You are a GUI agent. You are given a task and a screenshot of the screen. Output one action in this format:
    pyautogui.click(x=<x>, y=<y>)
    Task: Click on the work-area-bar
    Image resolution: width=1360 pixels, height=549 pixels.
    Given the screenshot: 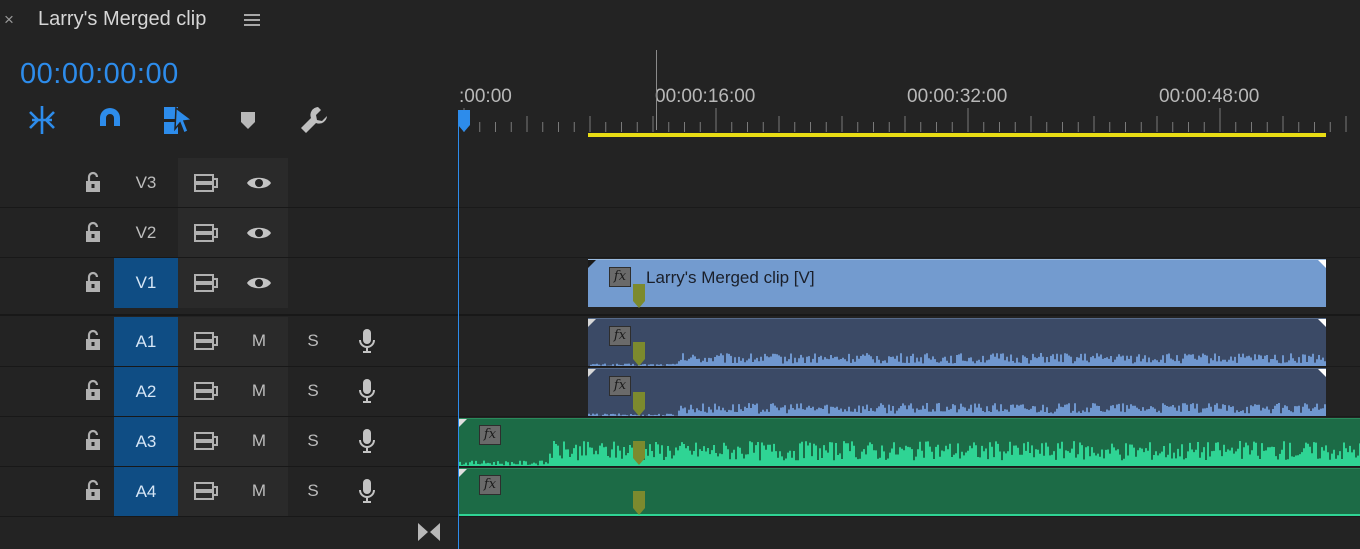 What is the action you would take?
    pyautogui.click(x=957, y=135)
    